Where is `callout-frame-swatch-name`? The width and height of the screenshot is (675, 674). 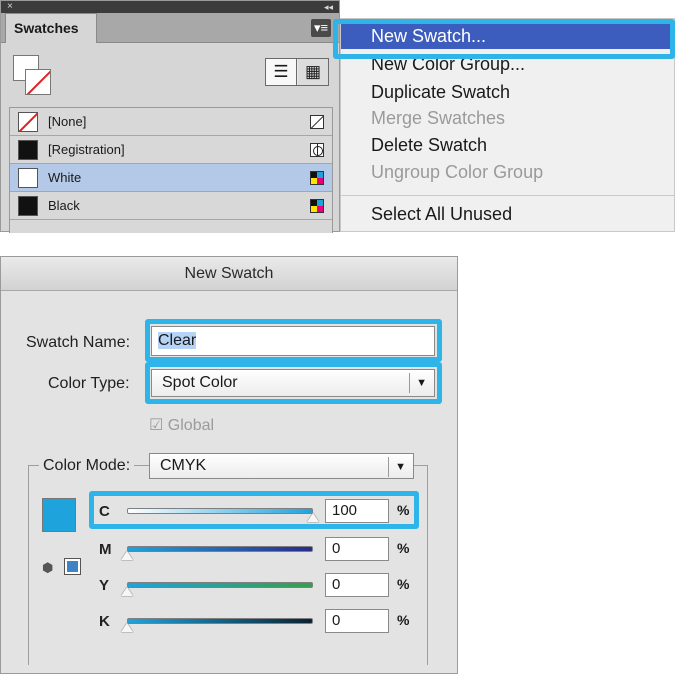
callout-frame-swatch-name is located at coordinates (293, 340).